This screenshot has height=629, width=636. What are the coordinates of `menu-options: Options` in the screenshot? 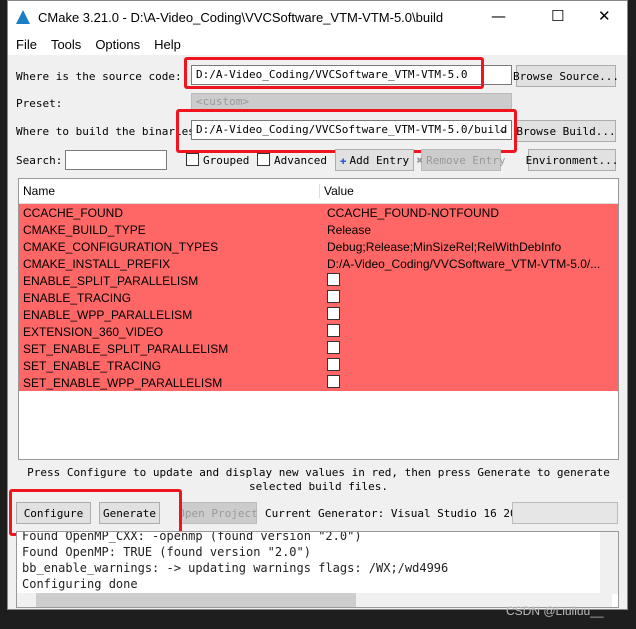 It's located at (117, 44).